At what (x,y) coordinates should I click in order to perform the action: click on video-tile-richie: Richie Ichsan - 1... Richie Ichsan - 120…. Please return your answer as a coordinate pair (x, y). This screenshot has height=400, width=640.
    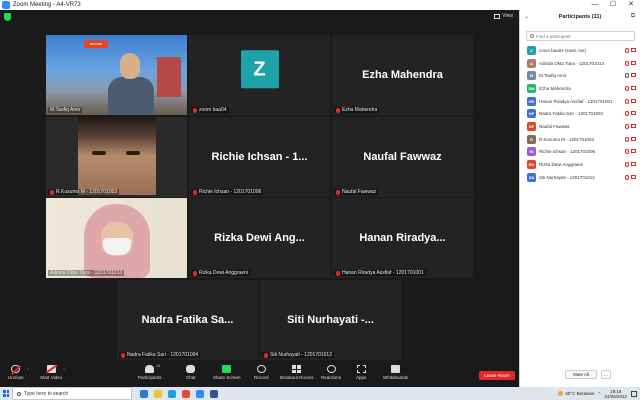
    Looking at the image, I should click on (259, 157).